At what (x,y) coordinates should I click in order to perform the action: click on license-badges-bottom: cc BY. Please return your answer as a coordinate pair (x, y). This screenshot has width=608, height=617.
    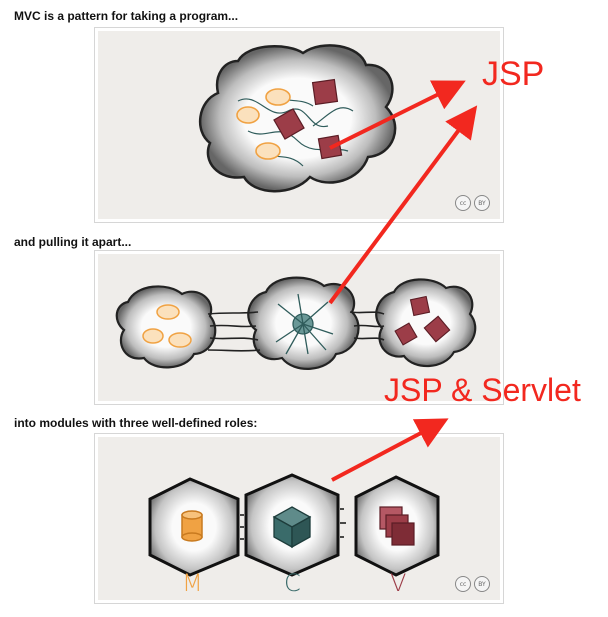
    Looking at the image, I should click on (472, 584).